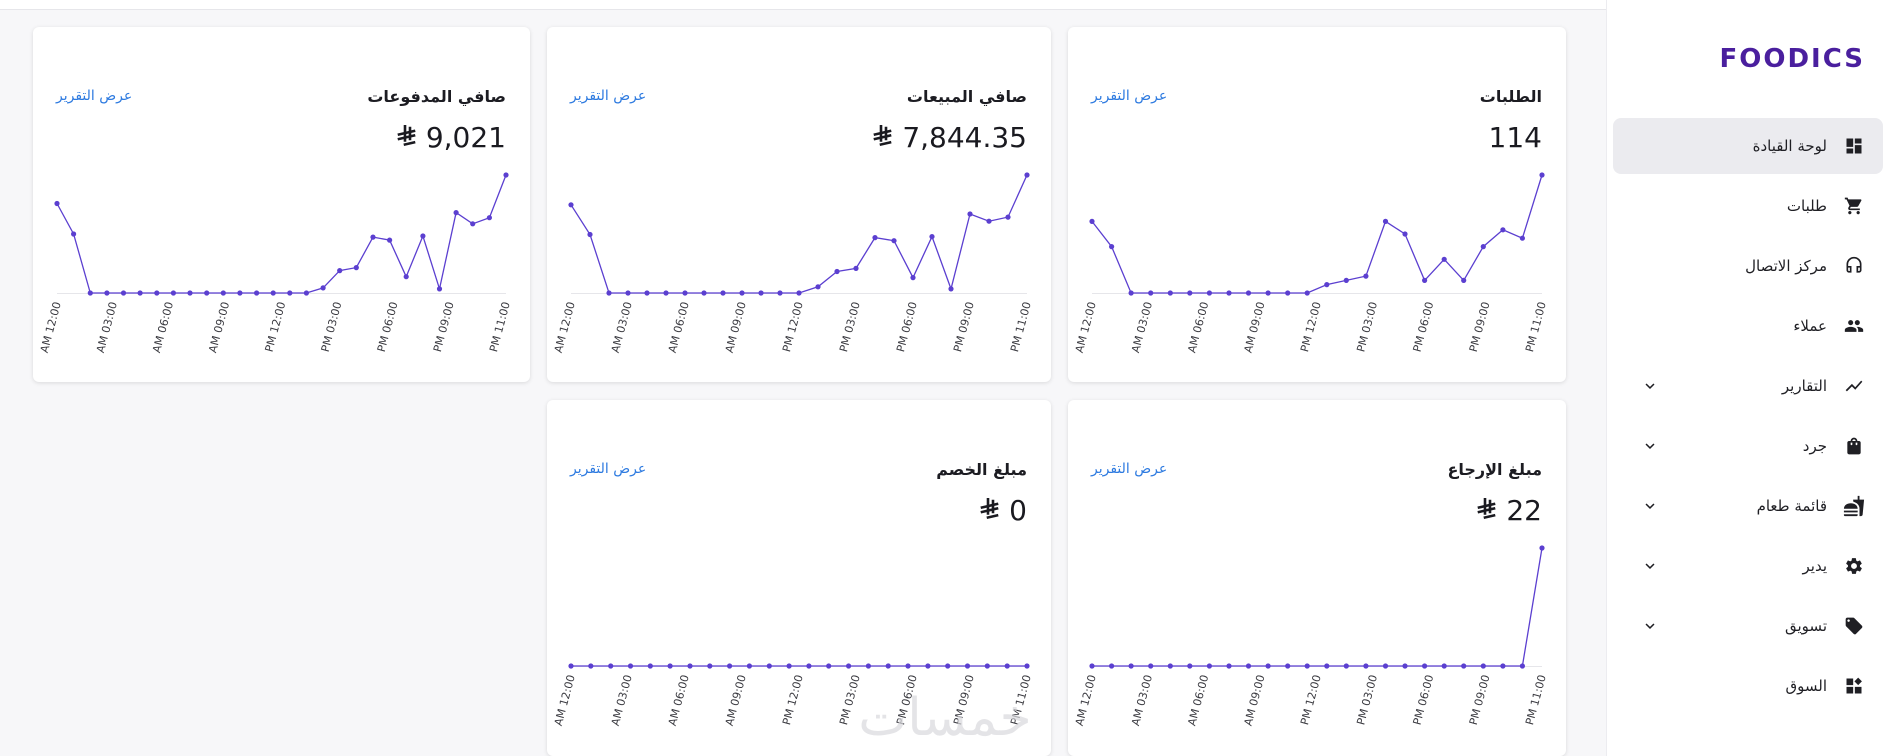  What do you see at coordinates (1748, 686) in the screenshot?
I see `sidebar-item-9: السوق` at bounding box center [1748, 686].